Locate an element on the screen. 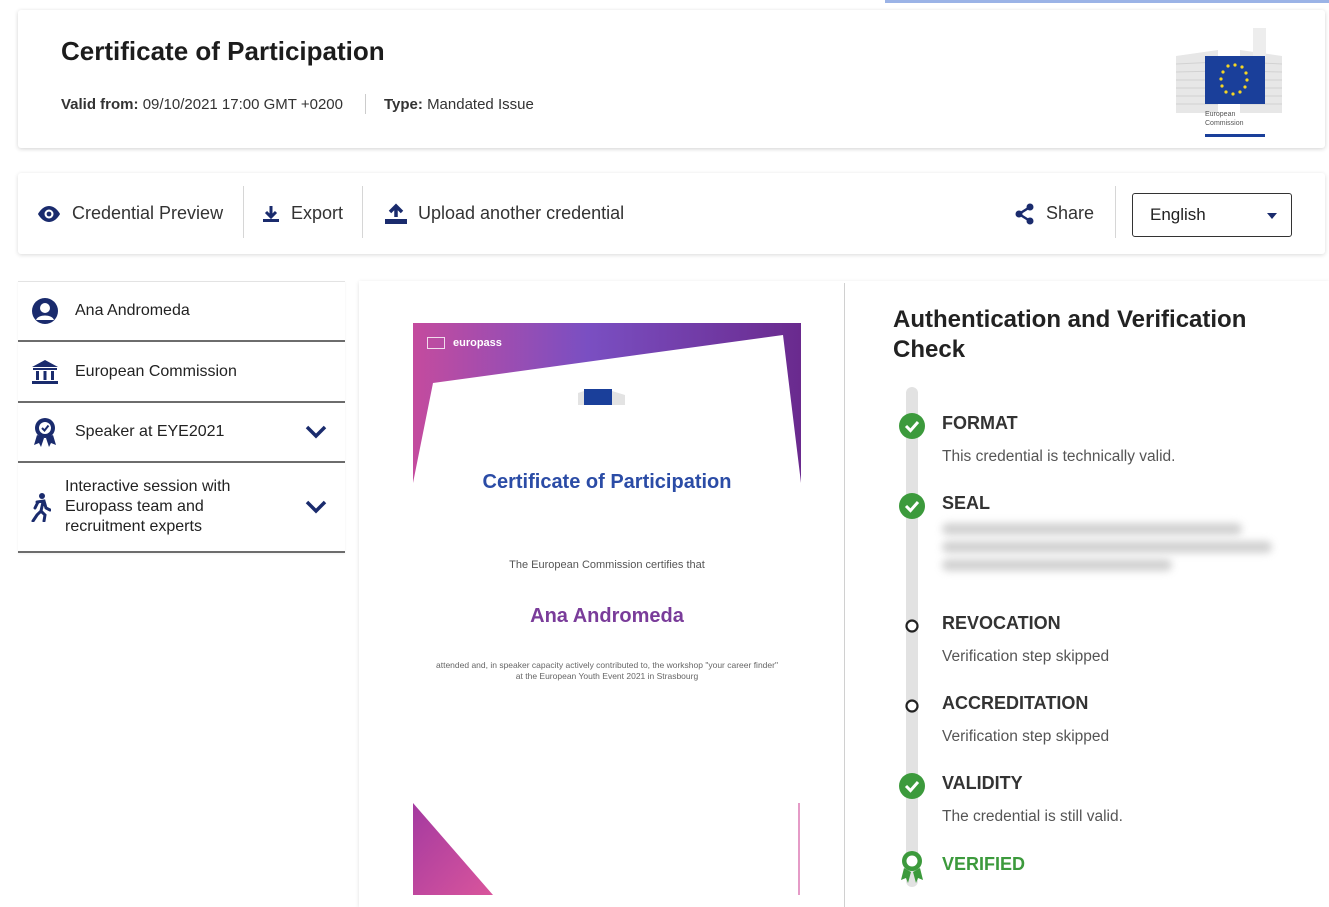 Image resolution: width=1329 pixels, height=907 pixels. verification-title: Authentication and Verification Check is located at coordinates (1070, 334).